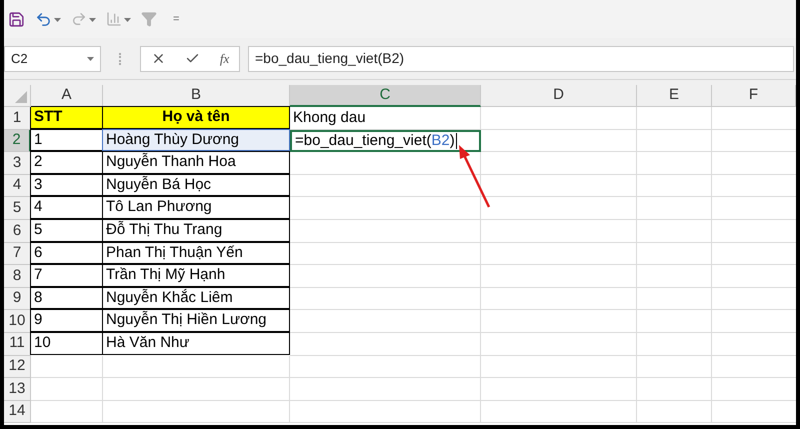 Image resolution: width=800 pixels, height=429 pixels. What do you see at coordinates (196, 162) in the screenshot?
I see `table-cell: Nguyễn Thanh Hoa` at bounding box center [196, 162].